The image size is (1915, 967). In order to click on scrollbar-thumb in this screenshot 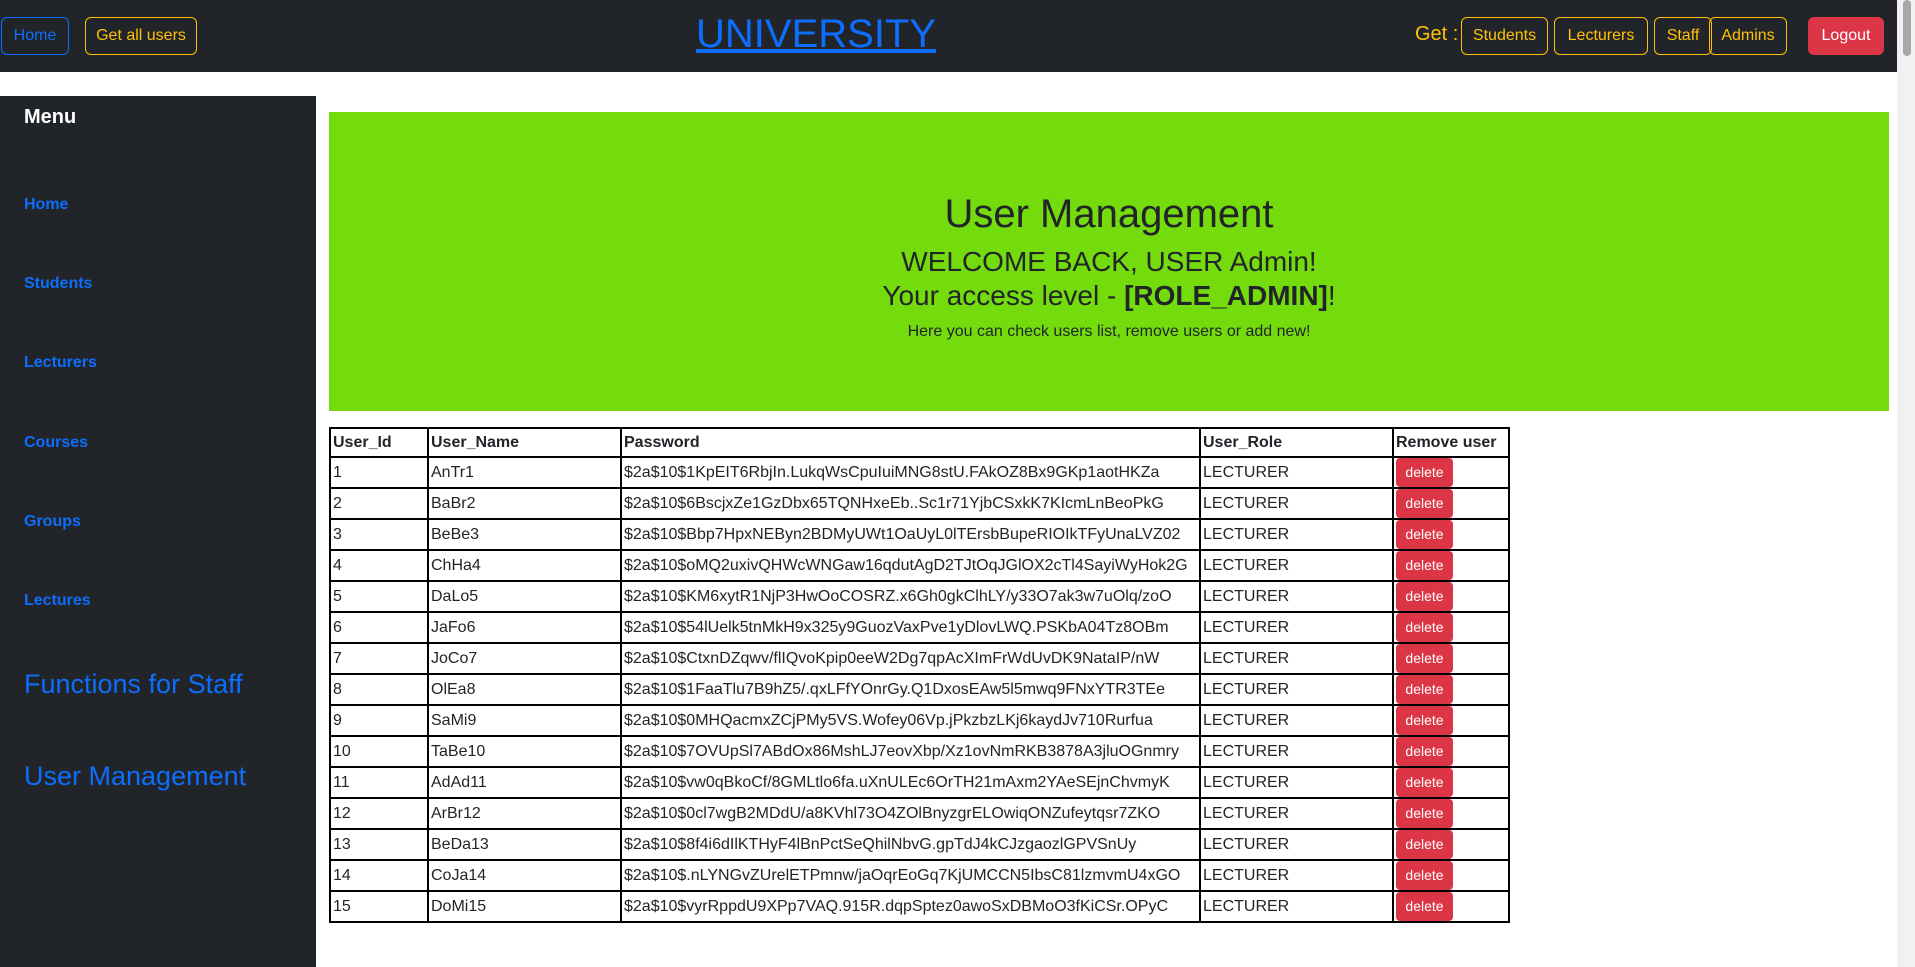, I will do `click(1907, 28)`.